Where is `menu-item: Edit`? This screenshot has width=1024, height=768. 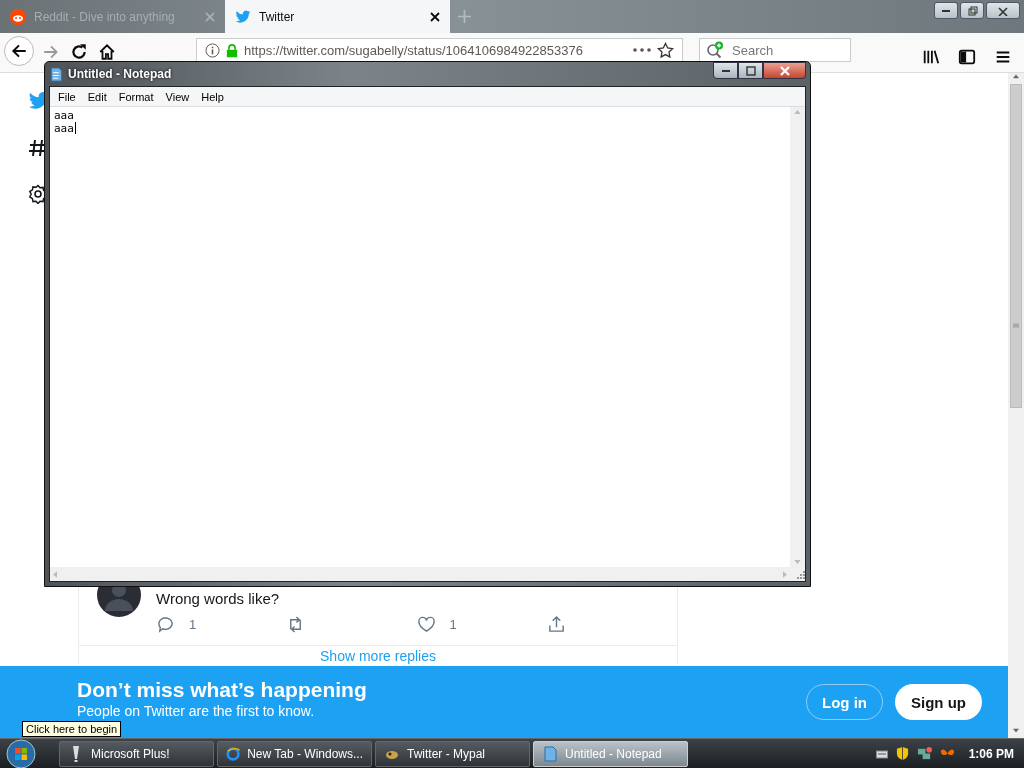 menu-item: Edit is located at coordinates (97, 96).